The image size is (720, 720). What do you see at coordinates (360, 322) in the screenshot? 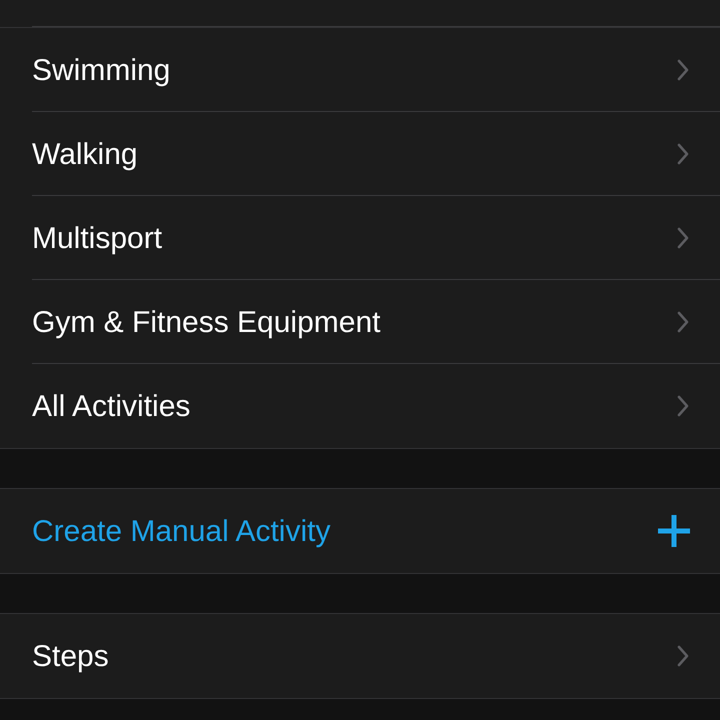
I see `list-row: Gym & Fitness Equipment` at bounding box center [360, 322].